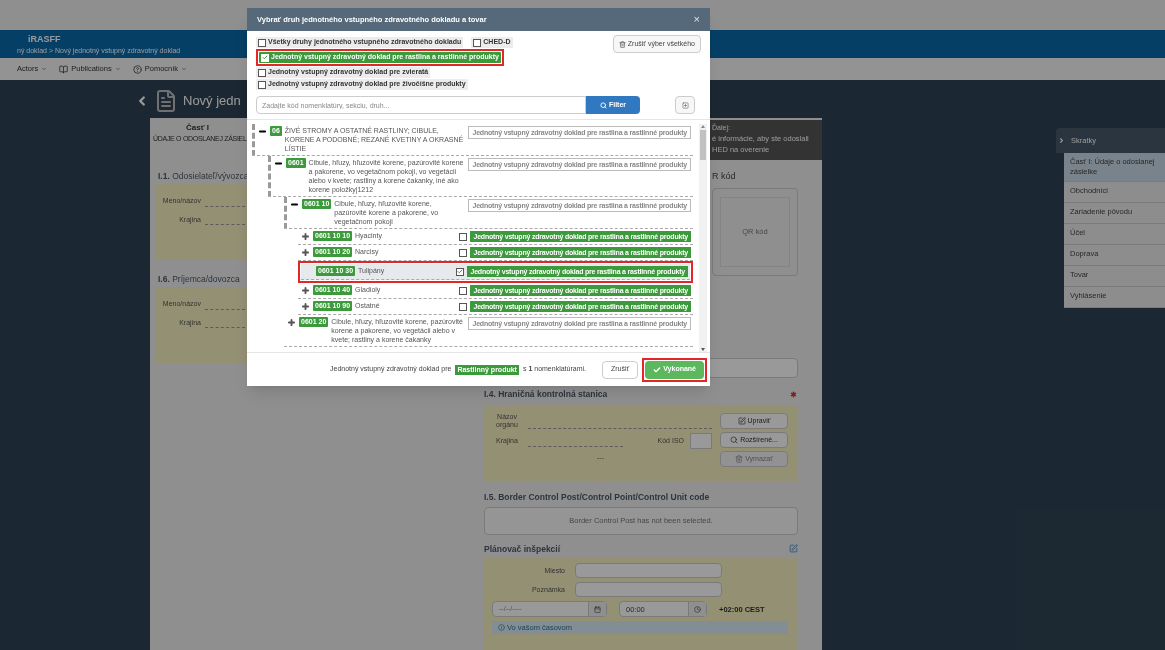 Image resolution: width=1165 pixels, height=650 pixels. I want to click on plus-square-icon, so click(685, 105).